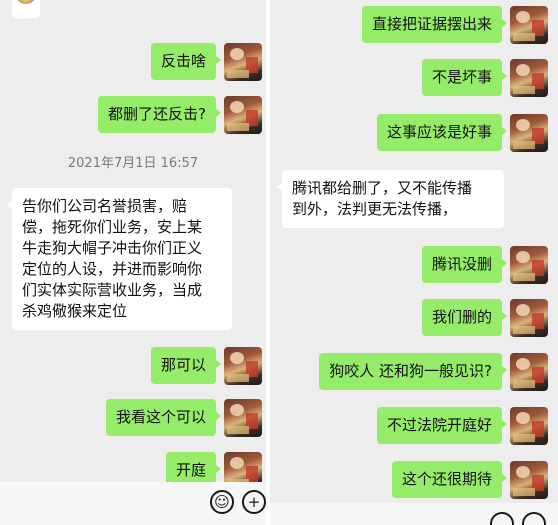 The image size is (558, 525). Describe the element at coordinates (414, 514) in the screenshot. I see `input-bar` at that location.